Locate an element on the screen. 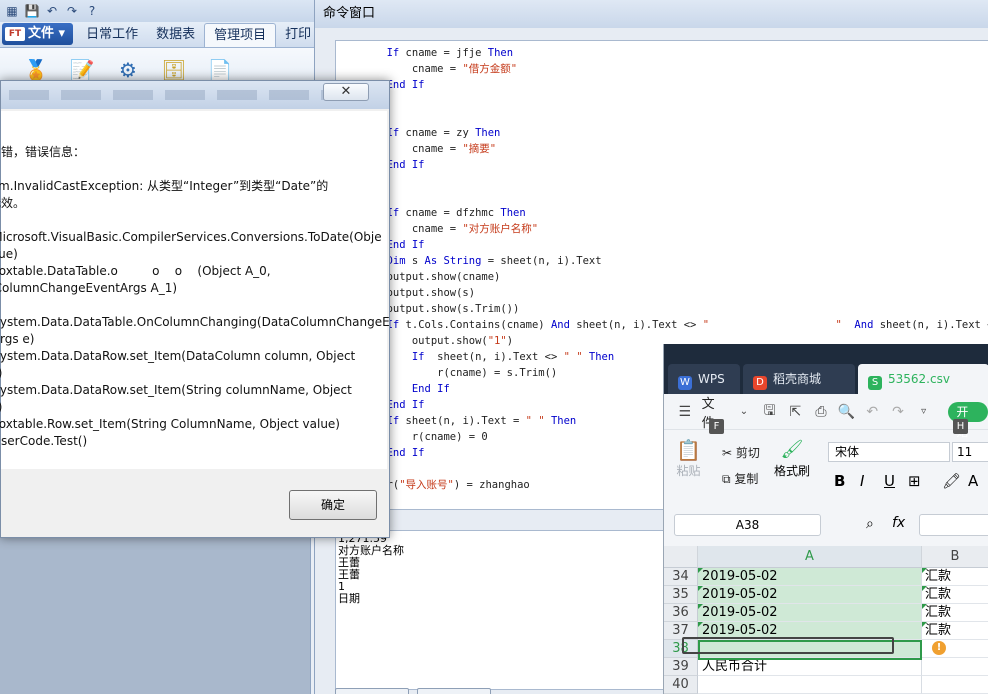 The width and height of the screenshot is (988, 694). more-icon: ▿ is located at coordinates (924, 411).